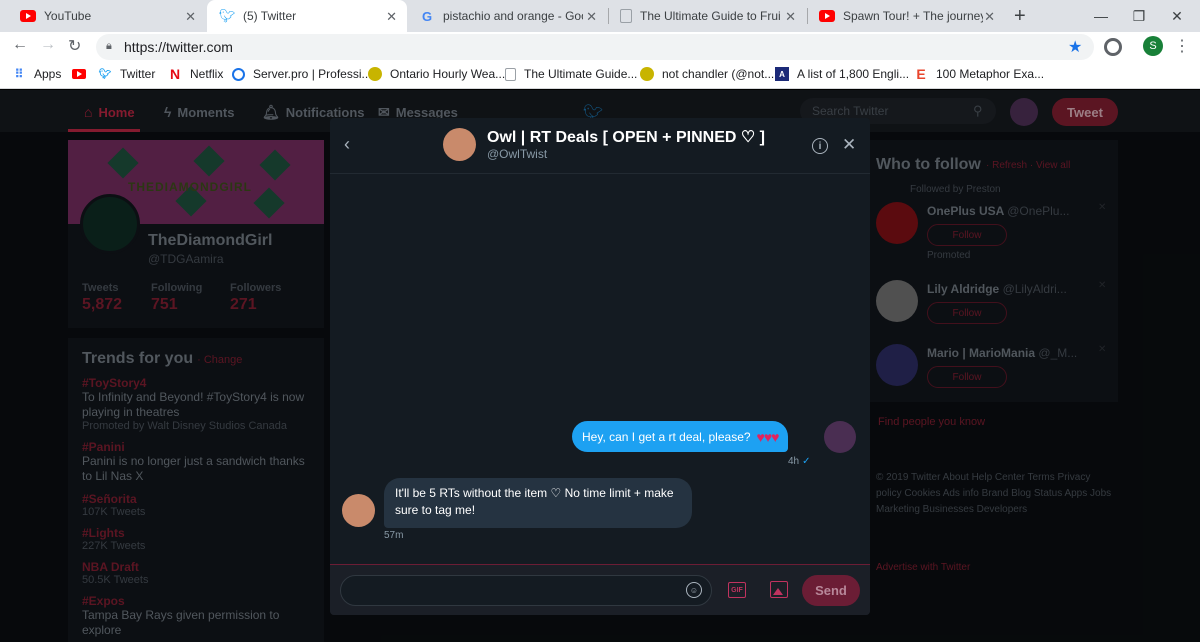 The height and width of the screenshot is (642, 1200). Describe the element at coordinates (186, 259) in the screenshot. I see `profile-handle: @TDGAamira` at that location.